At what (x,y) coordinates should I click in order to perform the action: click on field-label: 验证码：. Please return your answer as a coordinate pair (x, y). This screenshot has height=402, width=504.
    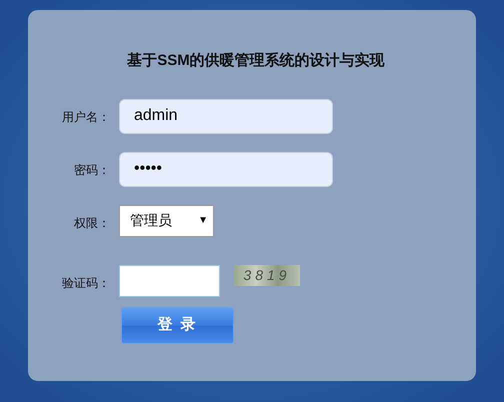
    Looking at the image, I should click on (85, 283).